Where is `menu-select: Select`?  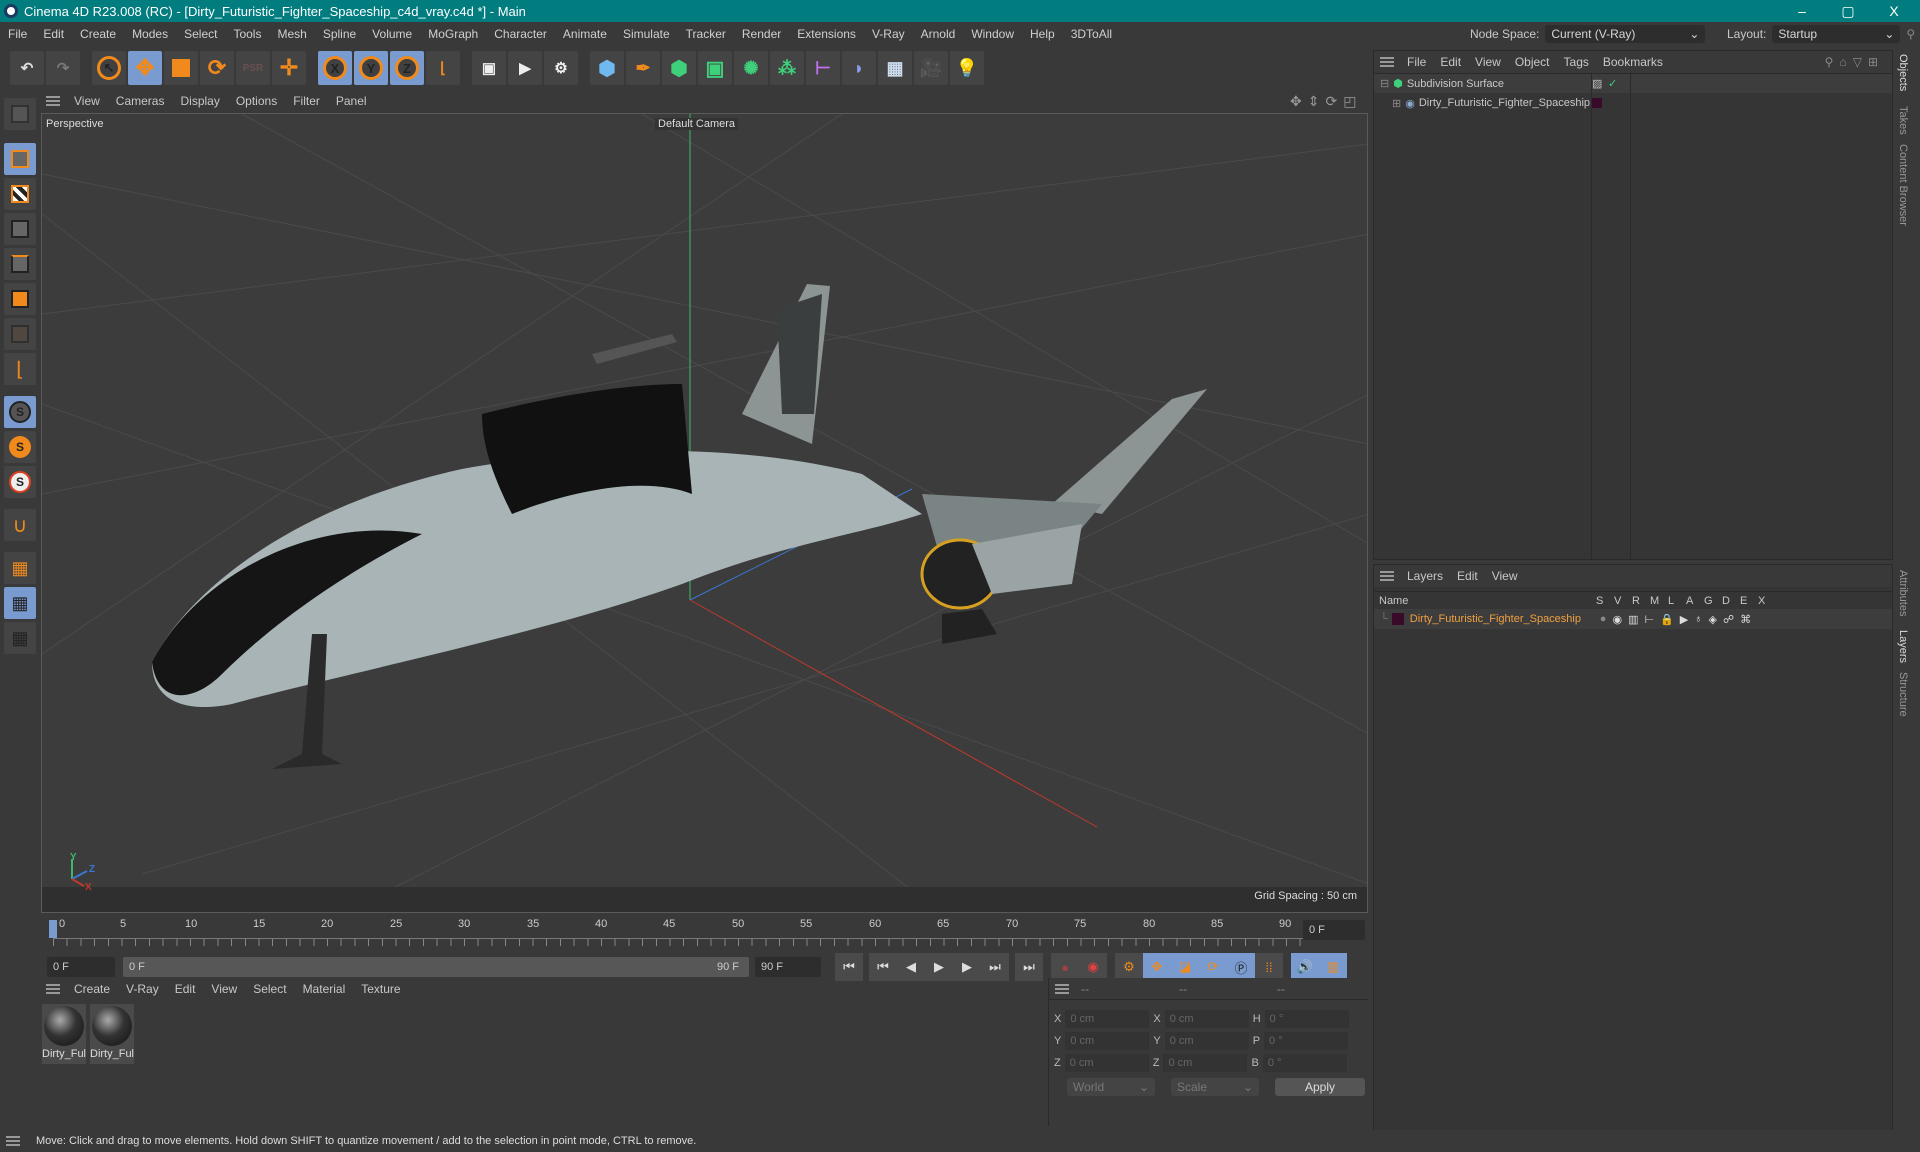
menu-select: Select is located at coordinates (200, 34).